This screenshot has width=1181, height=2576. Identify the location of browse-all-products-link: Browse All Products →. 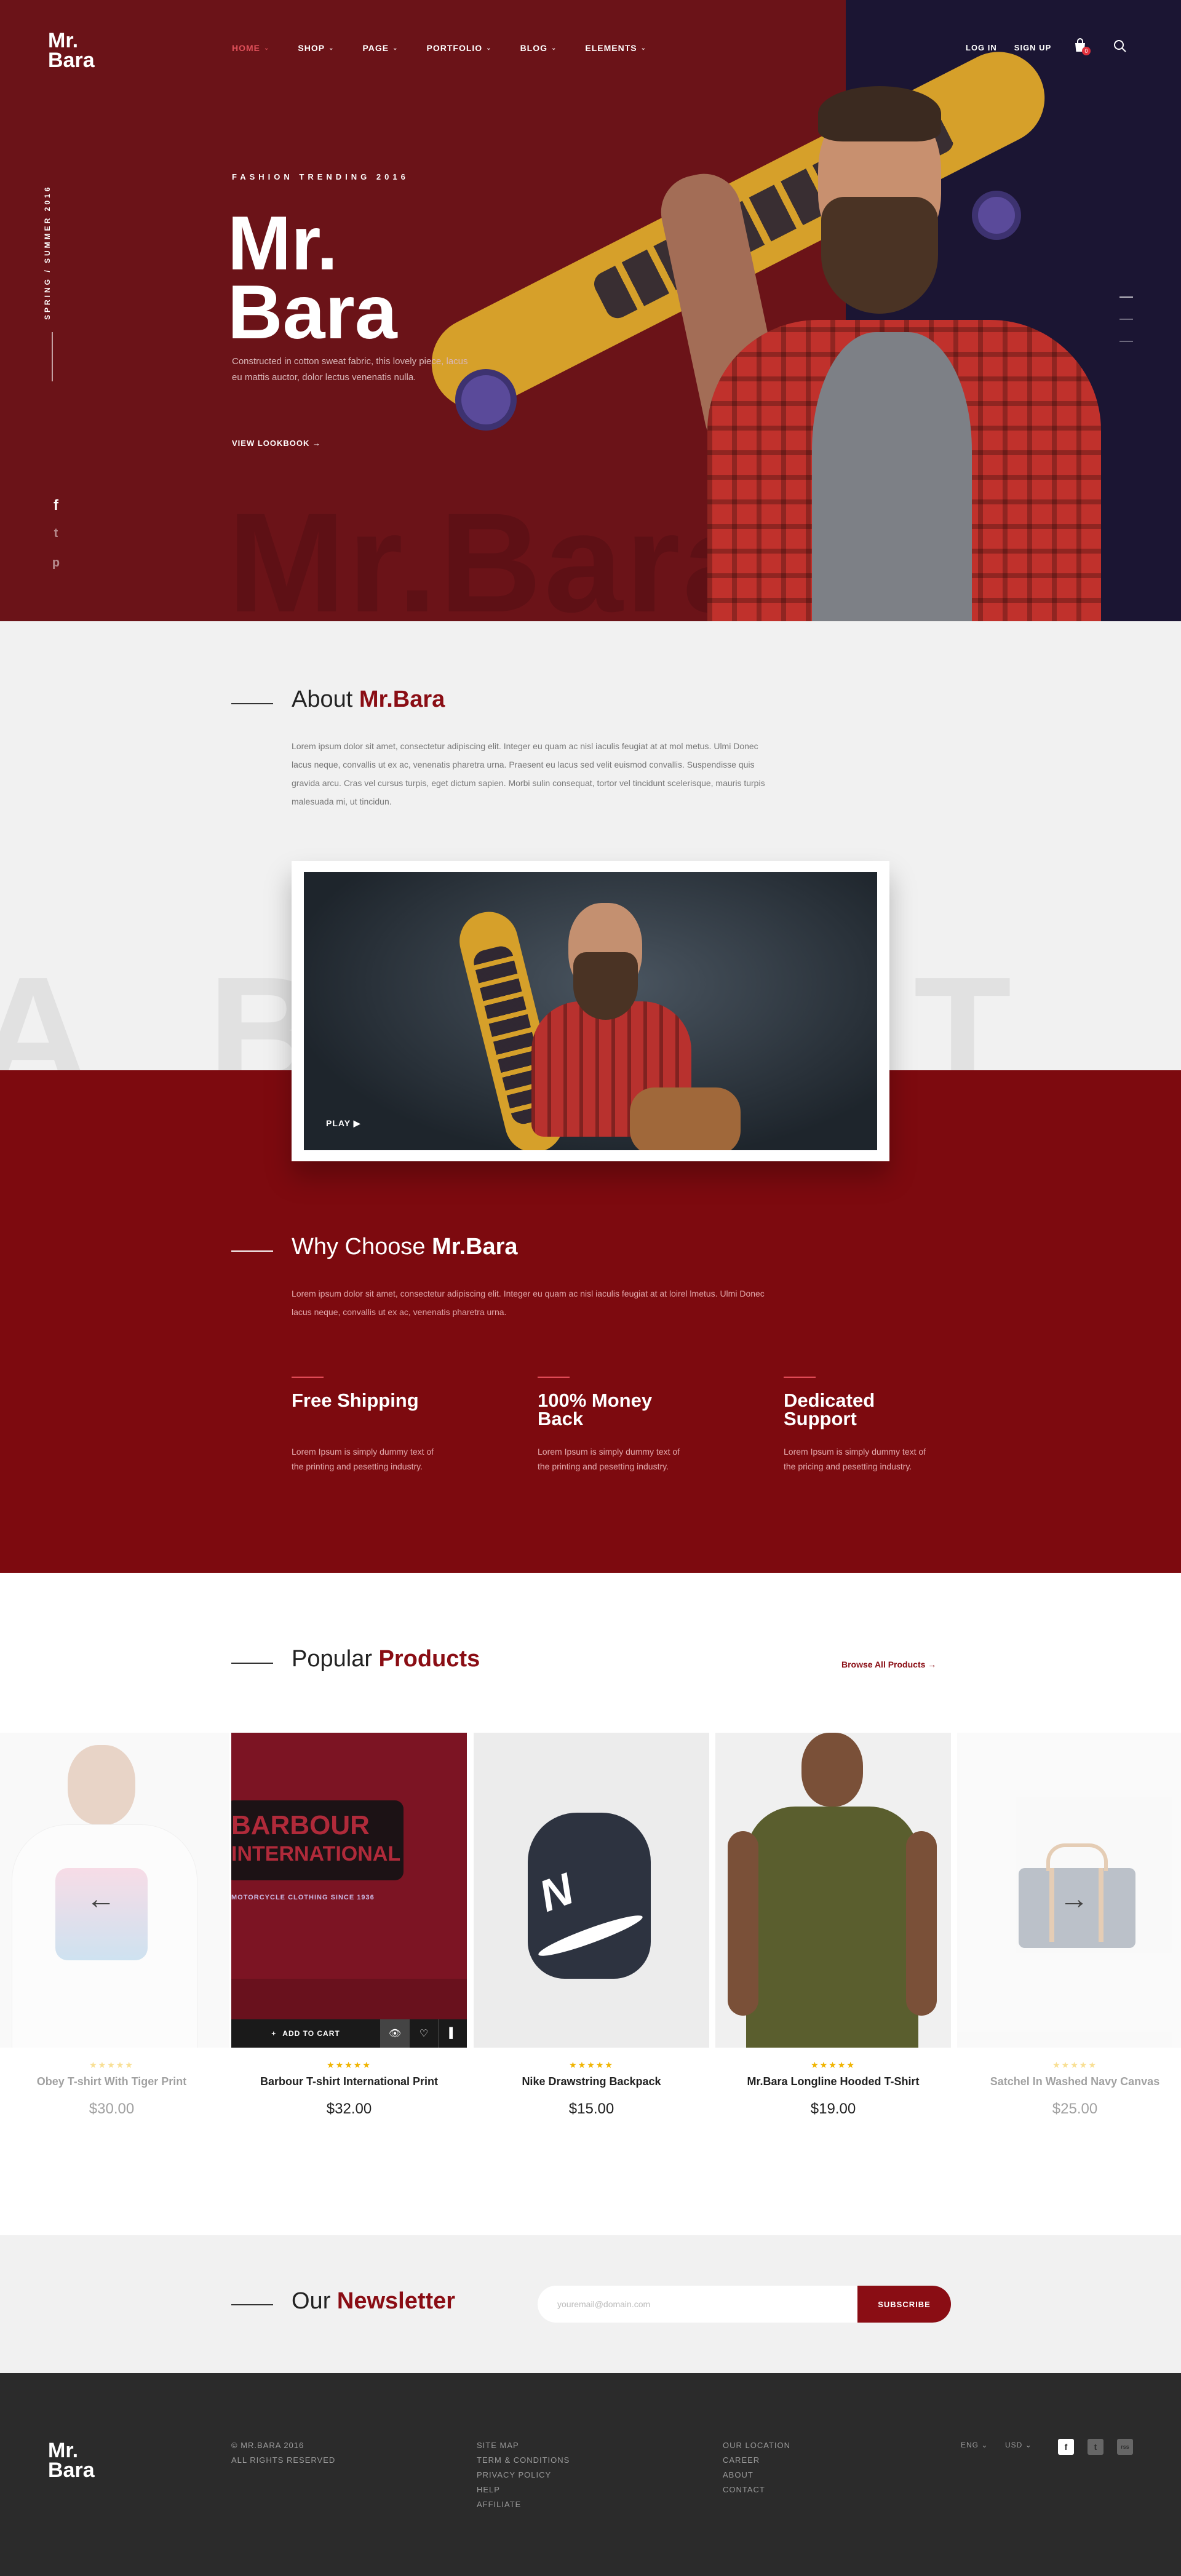
(888, 1664).